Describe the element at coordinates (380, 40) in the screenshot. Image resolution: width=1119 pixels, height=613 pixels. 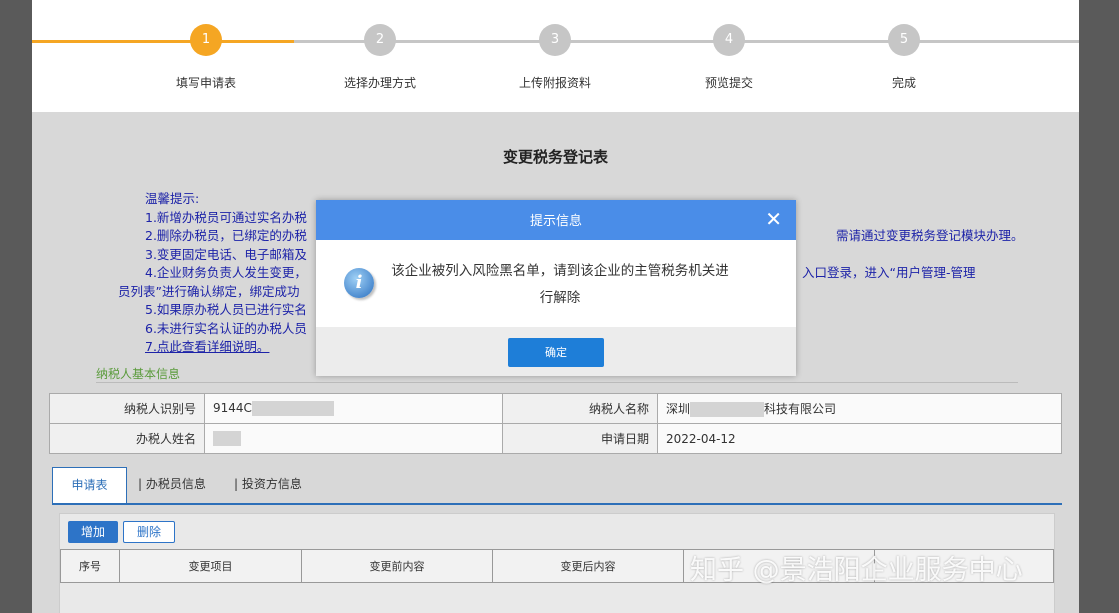
I see `step-number: 2` at that location.